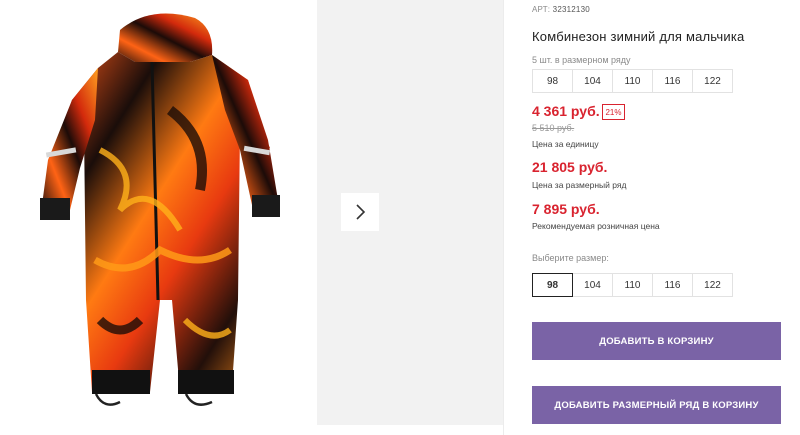 The image size is (800, 435). I want to click on retail-price: 7 895 руб., so click(566, 209).